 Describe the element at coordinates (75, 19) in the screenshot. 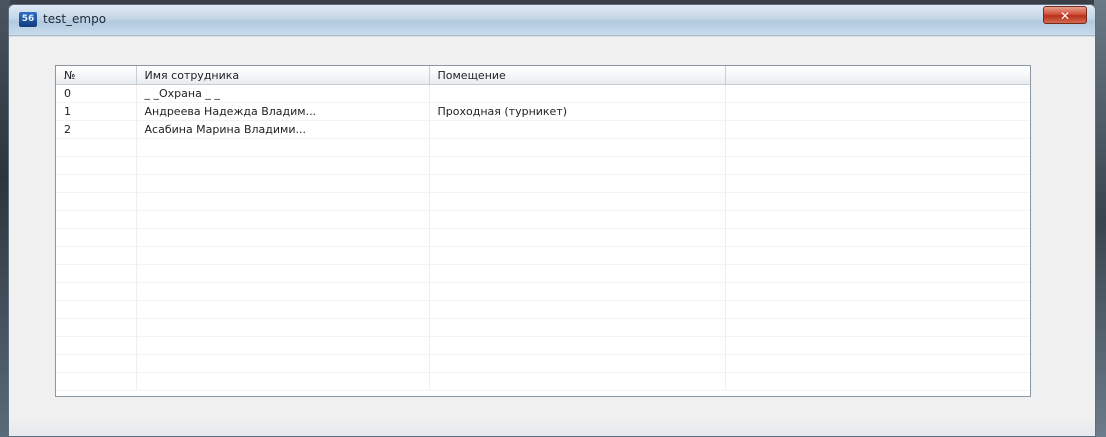

I see `window-title: test_empo` at that location.